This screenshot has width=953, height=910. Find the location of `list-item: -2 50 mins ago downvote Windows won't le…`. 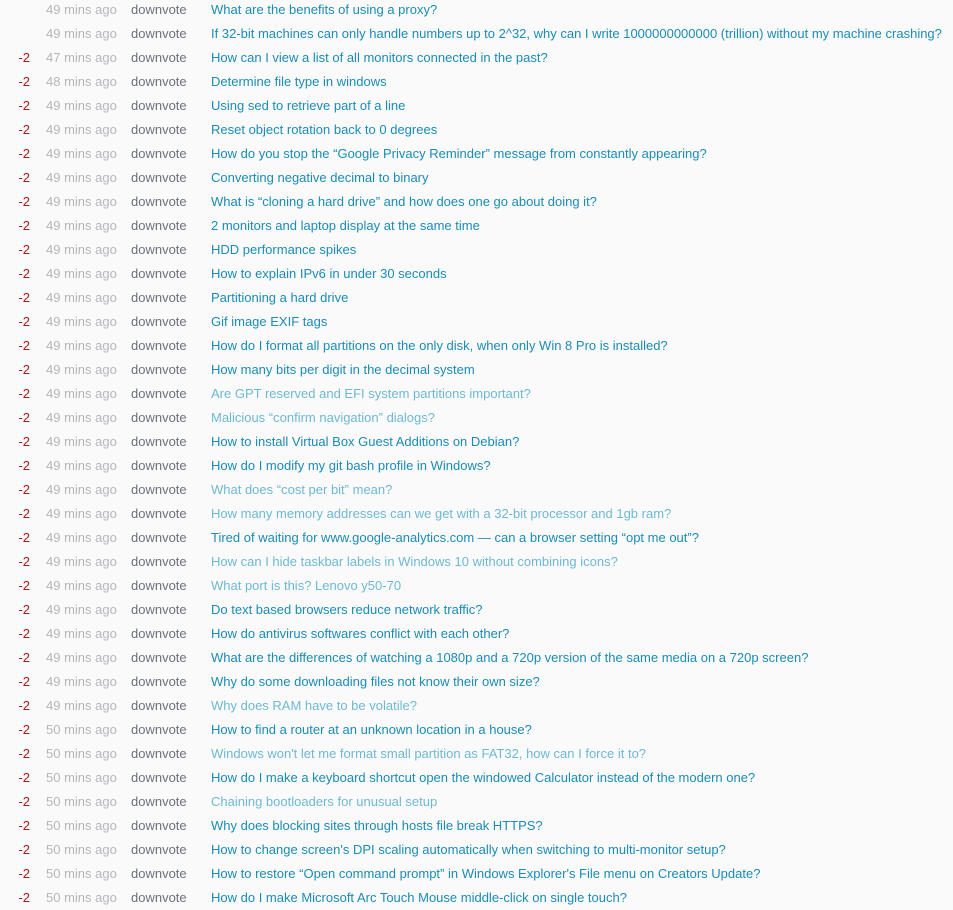

list-item: -2 50 mins ago downvote Windows won't le… is located at coordinates (476, 754).